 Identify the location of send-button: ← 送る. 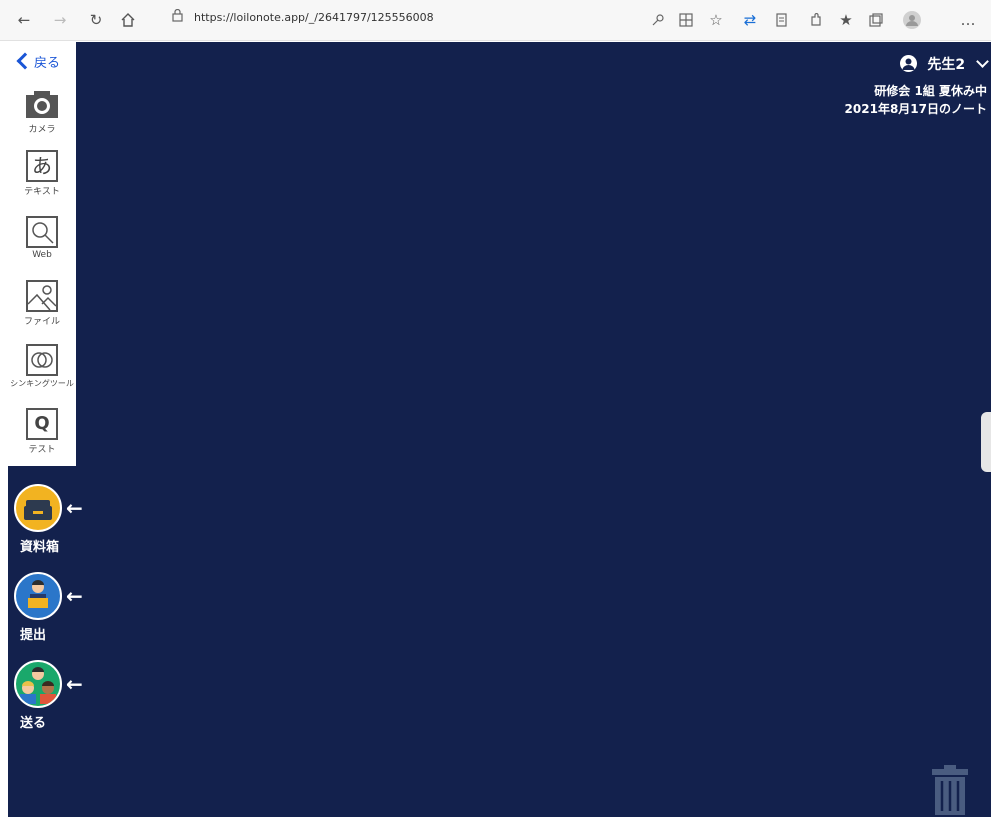
(54, 695).